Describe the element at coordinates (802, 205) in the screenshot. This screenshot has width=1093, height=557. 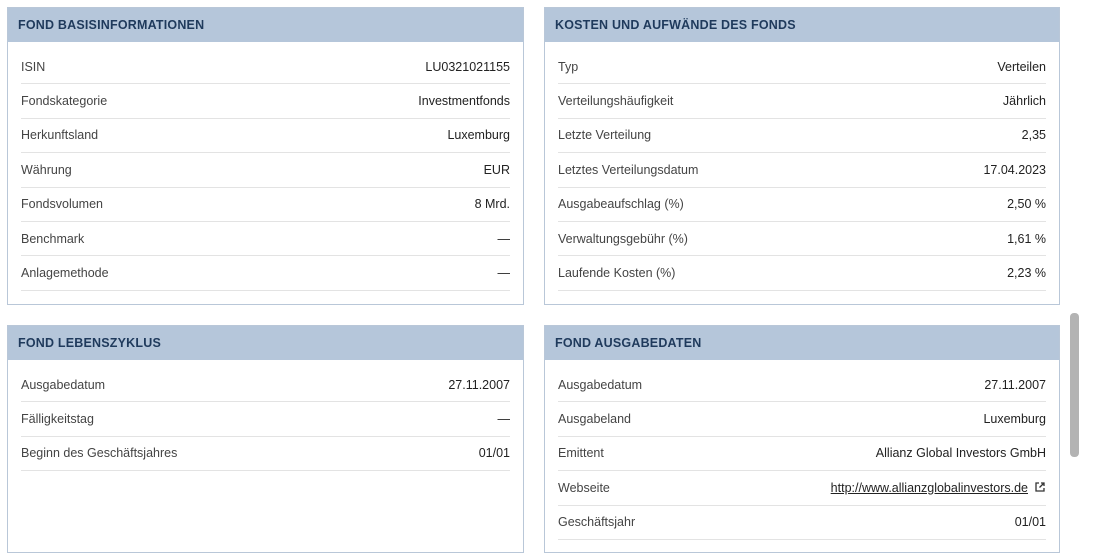
I see `info-row-ausgabeaufschlag: Ausgabeaufschlag (%) 2,50 %` at that location.